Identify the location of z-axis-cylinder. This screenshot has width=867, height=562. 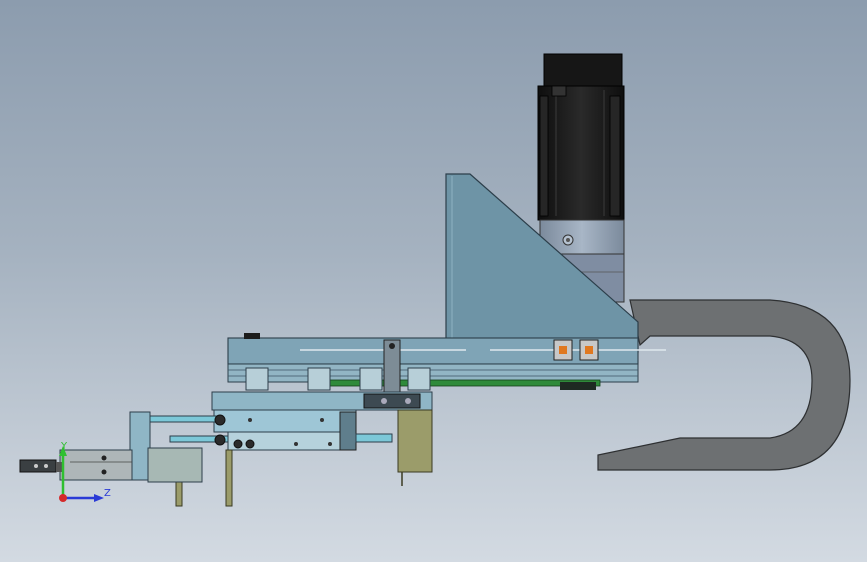
(271, 430).